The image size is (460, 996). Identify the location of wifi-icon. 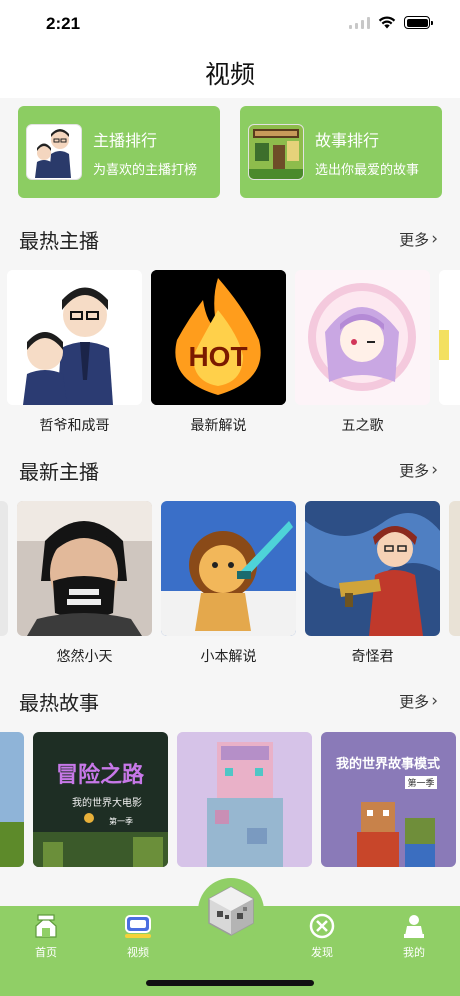
(387, 22).